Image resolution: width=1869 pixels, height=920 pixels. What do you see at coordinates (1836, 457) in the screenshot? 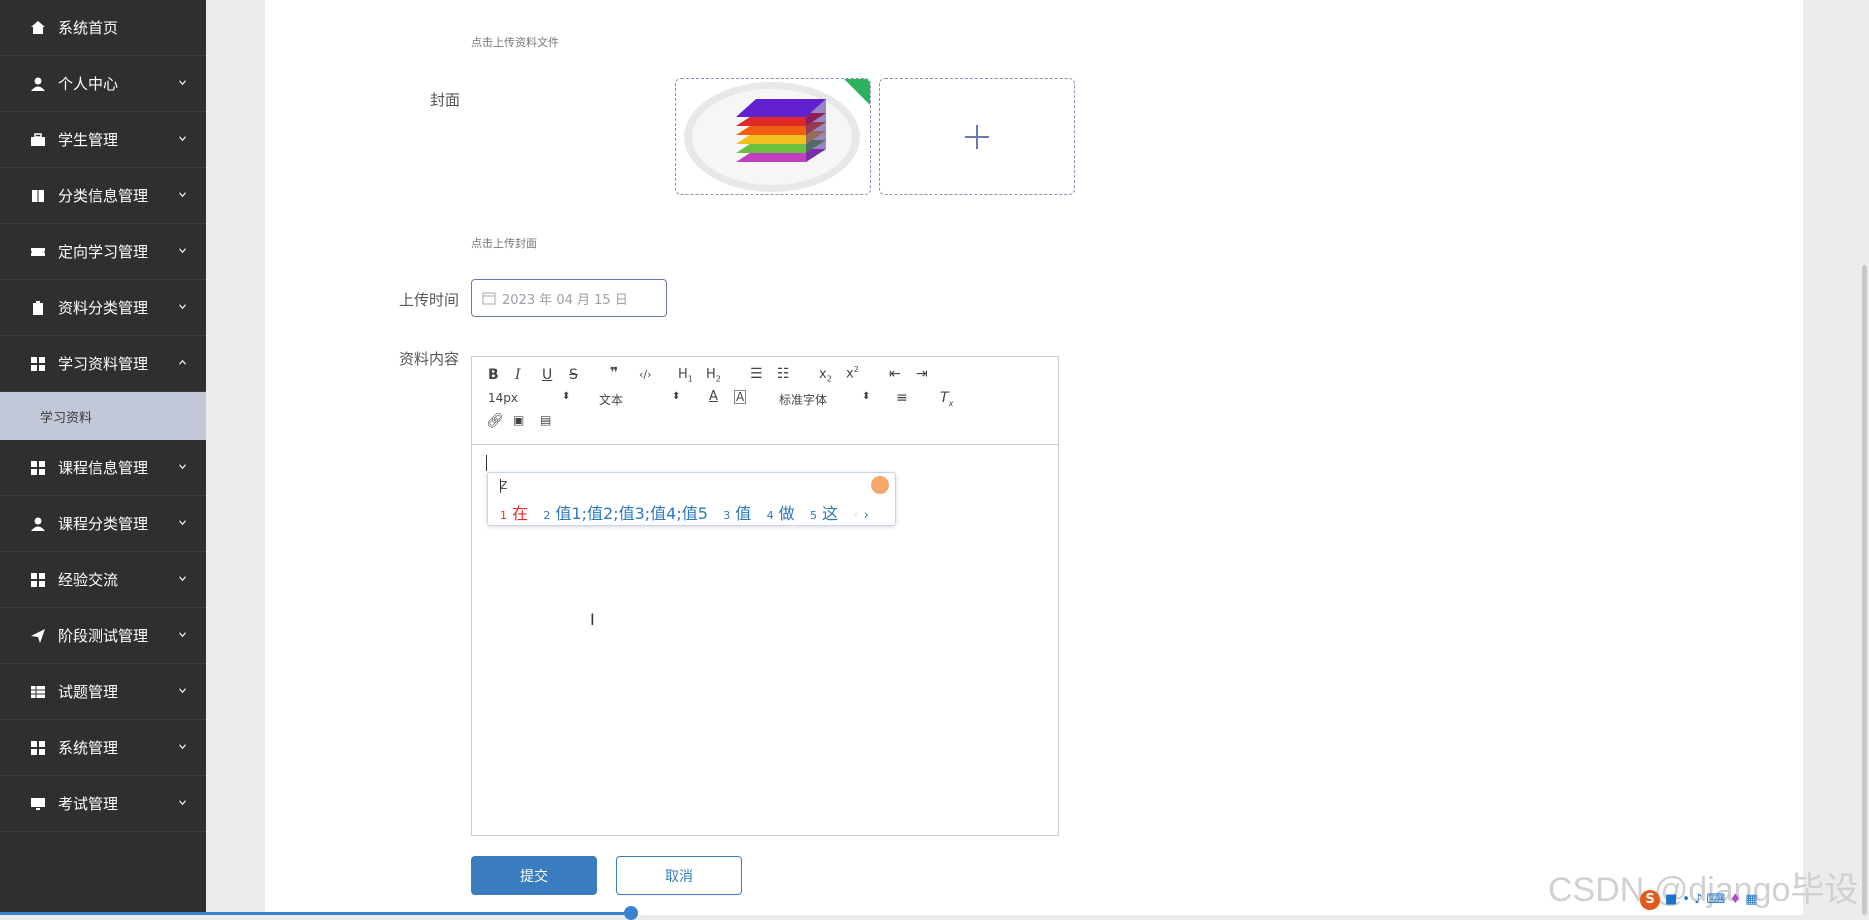
I see `scrollbar-track` at bounding box center [1836, 457].